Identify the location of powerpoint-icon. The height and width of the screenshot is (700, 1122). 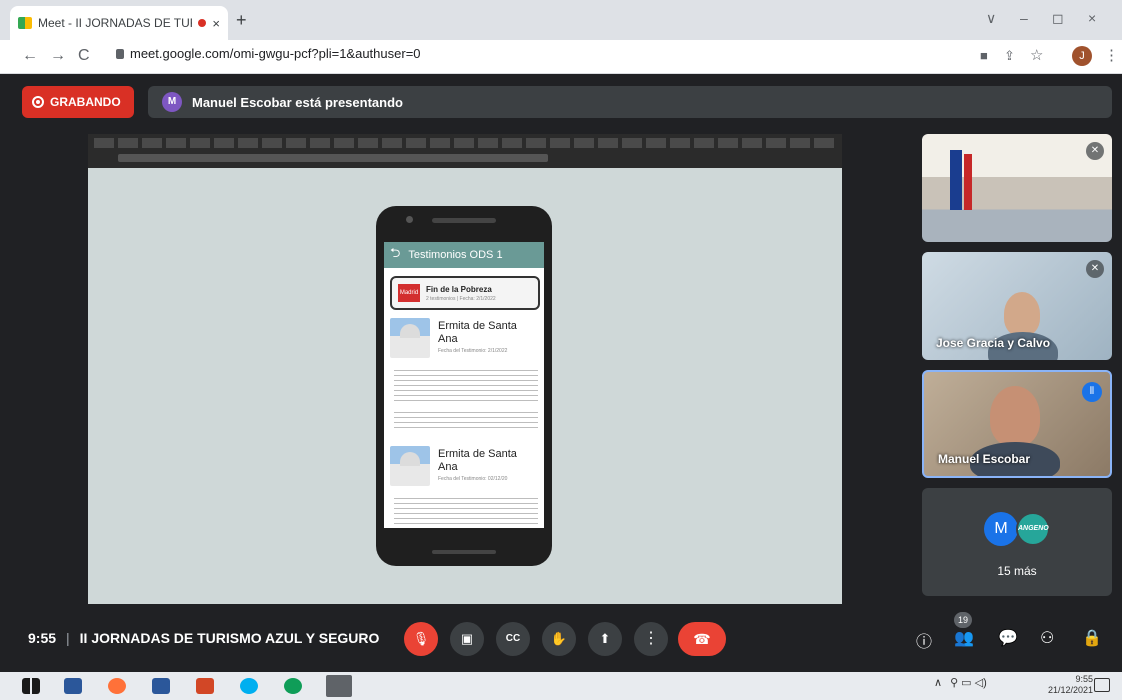
(205, 686).